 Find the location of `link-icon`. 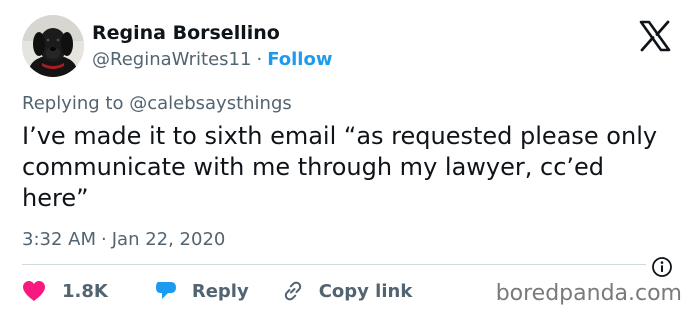

link-icon is located at coordinates (292, 291).